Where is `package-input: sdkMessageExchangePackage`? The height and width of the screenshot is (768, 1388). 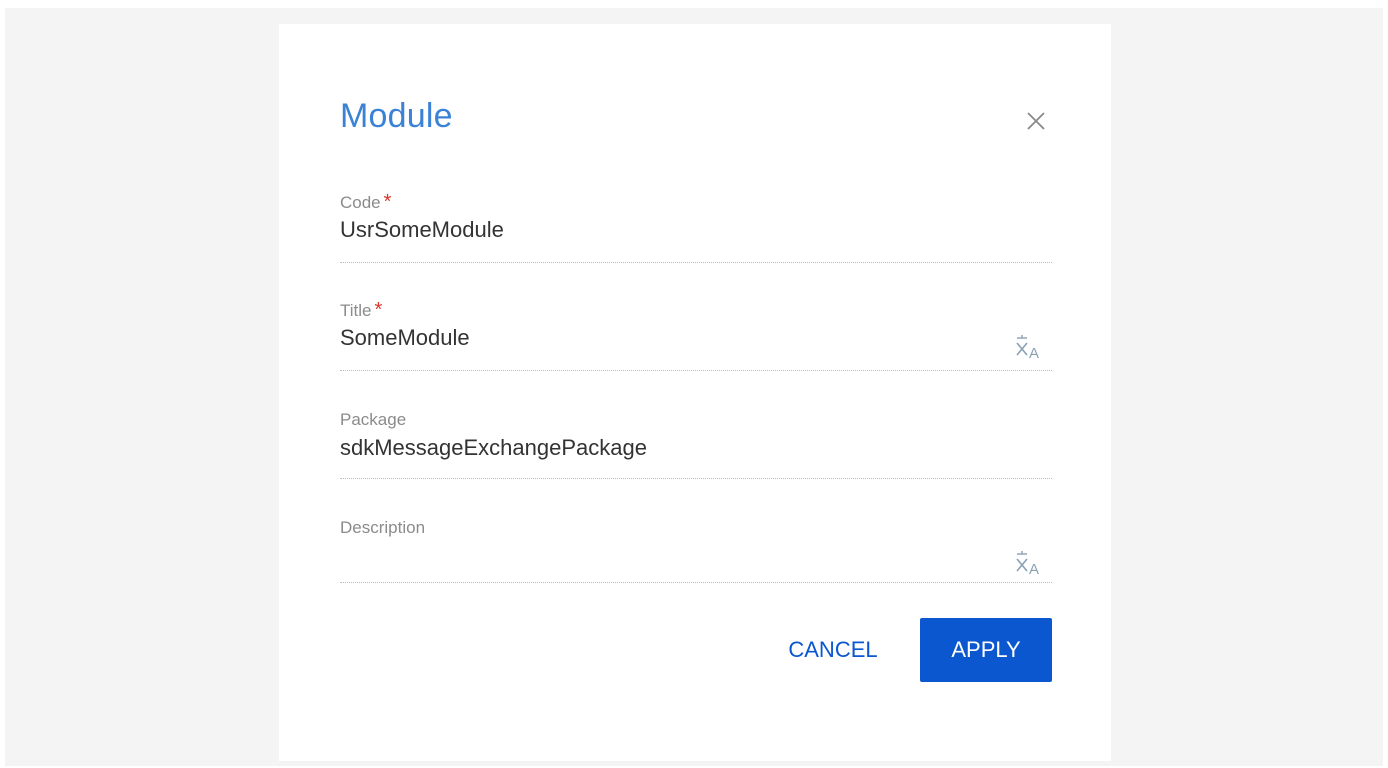 package-input: sdkMessageExchangePackage is located at coordinates (696, 448).